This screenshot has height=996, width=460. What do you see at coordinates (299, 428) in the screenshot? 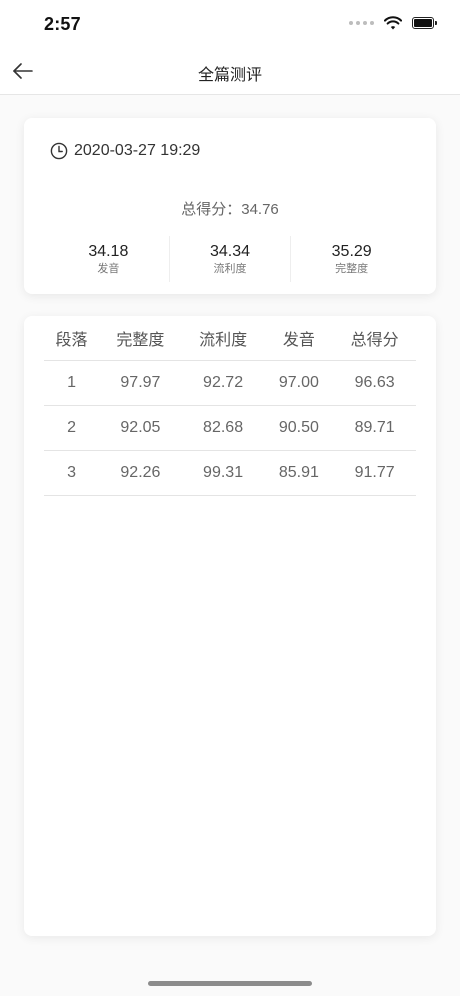
I see `cell-pronunciation: 90.50` at bounding box center [299, 428].